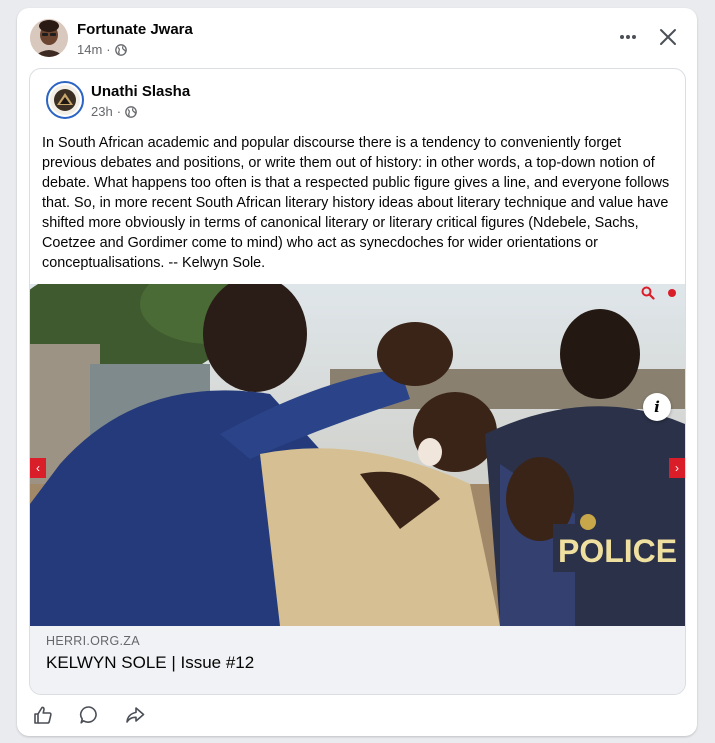 This screenshot has width=715, height=743. What do you see at coordinates (65, 100) in the screenshot?
I see `shared-author-avatar` at bounding box center [65, 100].